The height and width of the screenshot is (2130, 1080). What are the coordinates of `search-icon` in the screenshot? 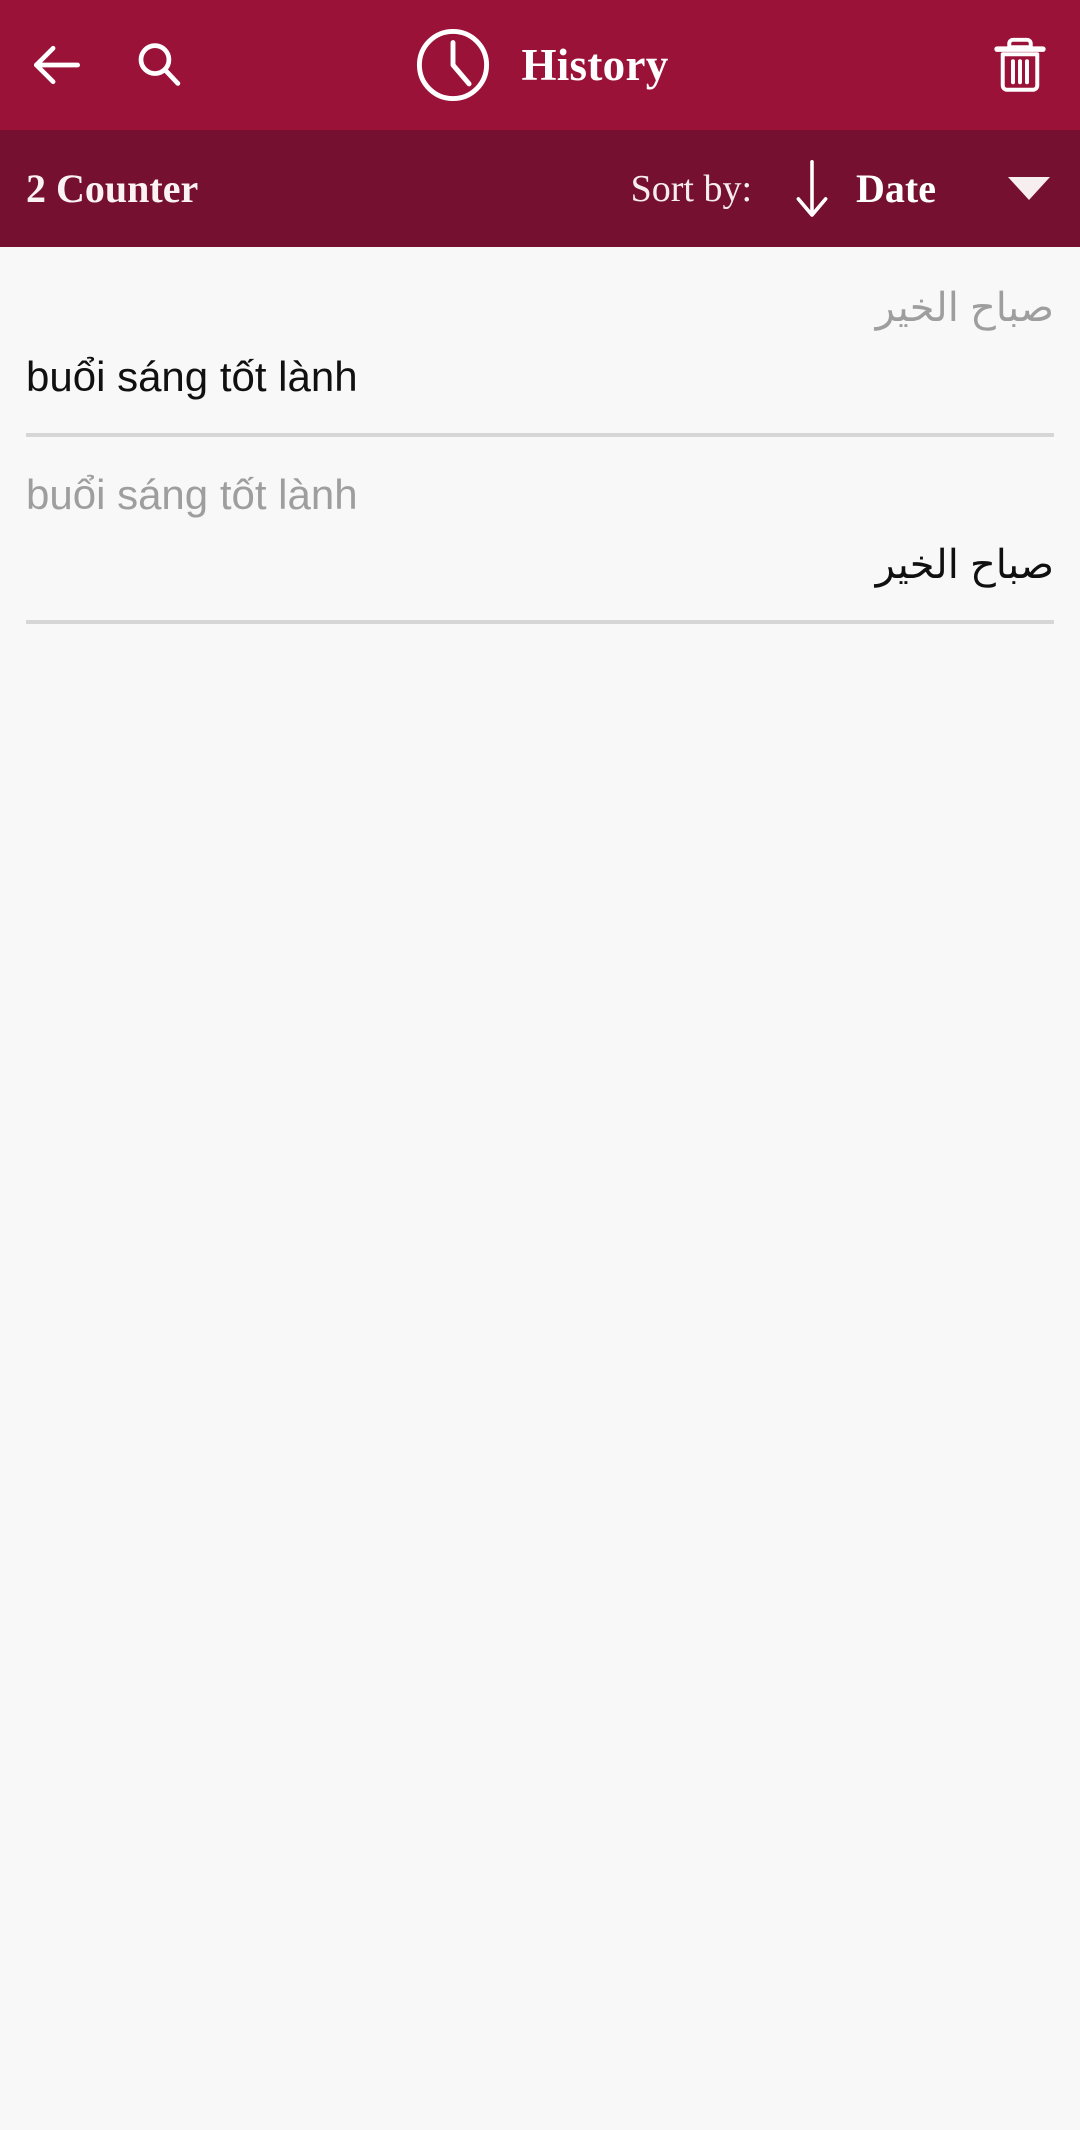 It's located at (159, 64).